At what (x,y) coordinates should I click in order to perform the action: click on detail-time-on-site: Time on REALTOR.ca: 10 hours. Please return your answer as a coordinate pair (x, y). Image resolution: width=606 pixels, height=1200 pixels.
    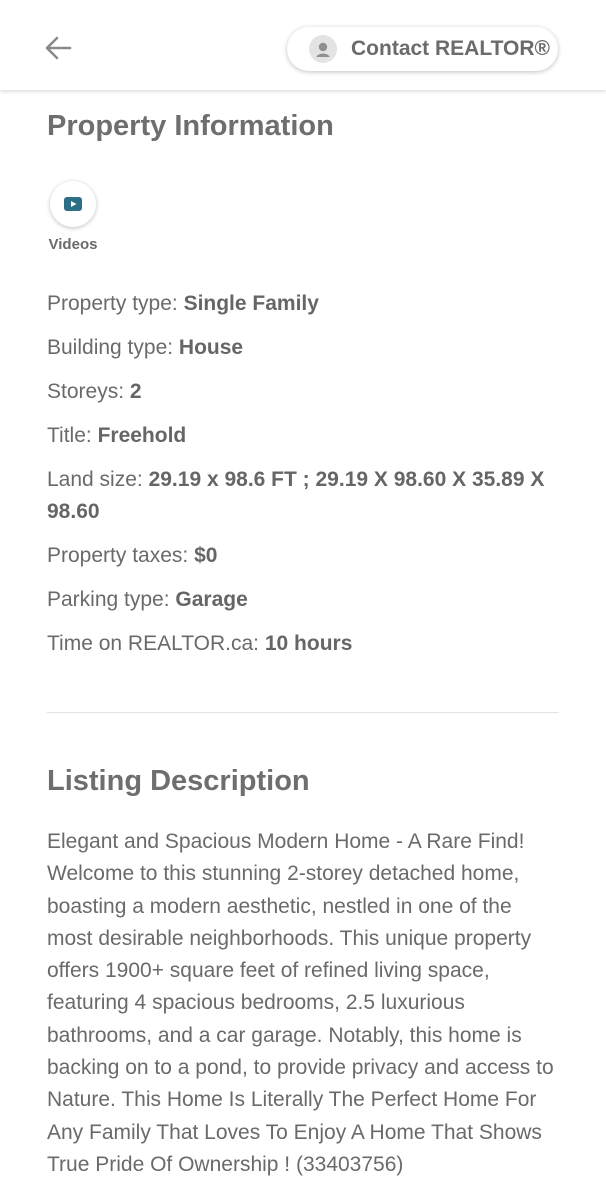
    Looking at the image, I should click on (303, 644).